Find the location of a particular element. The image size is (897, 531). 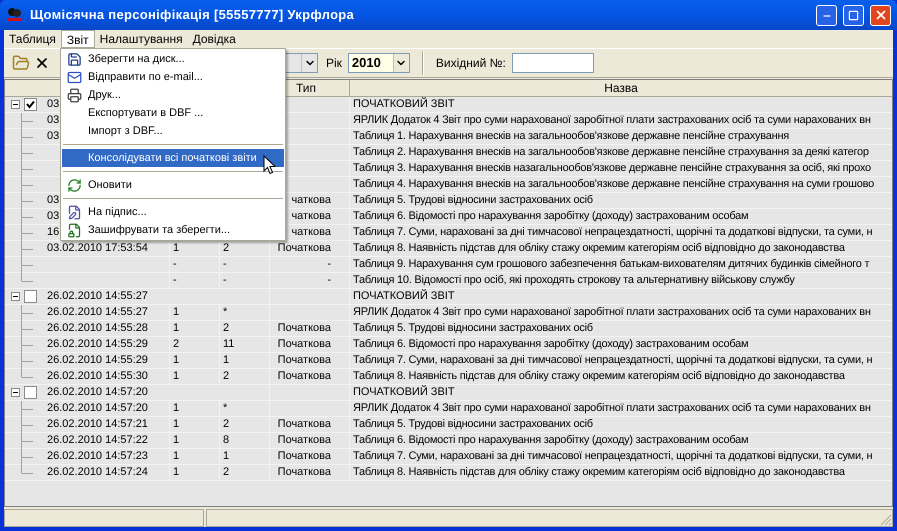

app-logo-icon is located at coordinates (15, 15).